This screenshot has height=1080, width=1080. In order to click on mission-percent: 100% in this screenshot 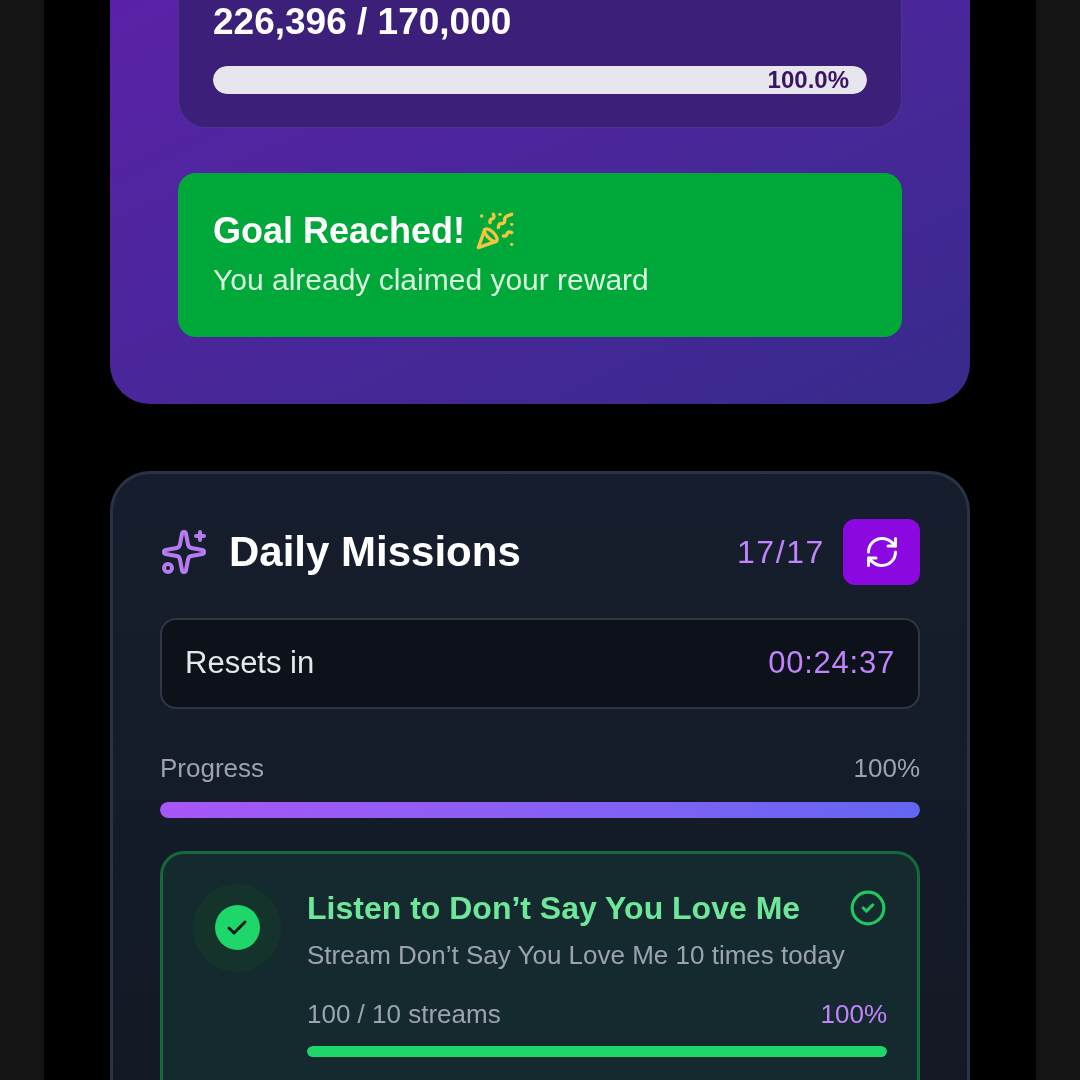, I will do `click(853, 1014)`.